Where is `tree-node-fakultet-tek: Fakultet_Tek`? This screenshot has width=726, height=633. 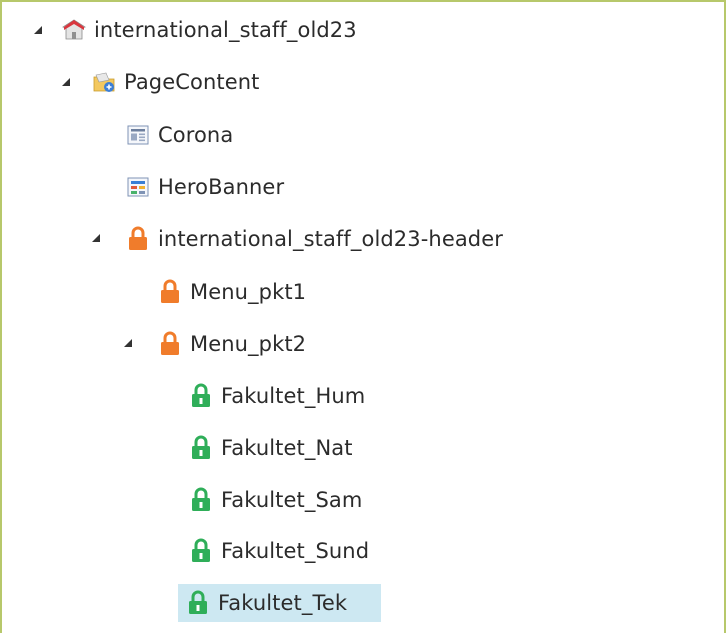
tree-node-fakultet-tek: Fakultet_Tek is located at coordinates (279, 603).